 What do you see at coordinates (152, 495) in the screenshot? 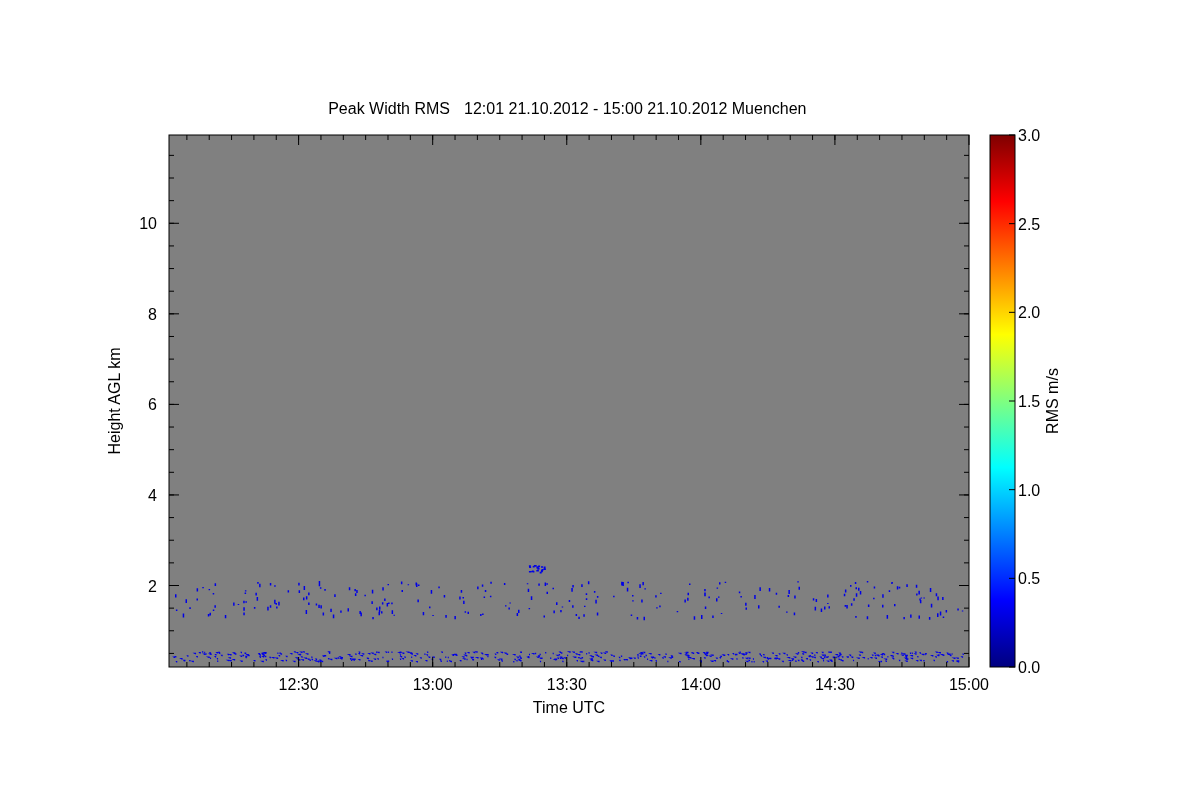
I see `y-tick-label: 4` at bounding box center [152, 495].